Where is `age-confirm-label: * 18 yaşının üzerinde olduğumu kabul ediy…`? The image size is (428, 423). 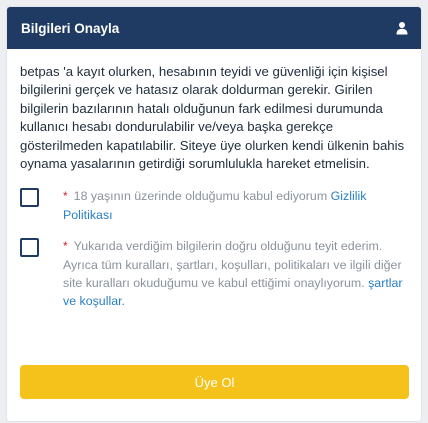 age-confirm-label: * 18 yaşının üzerinde olduğumu kabul ediy… is located at coordinates (236, 205).